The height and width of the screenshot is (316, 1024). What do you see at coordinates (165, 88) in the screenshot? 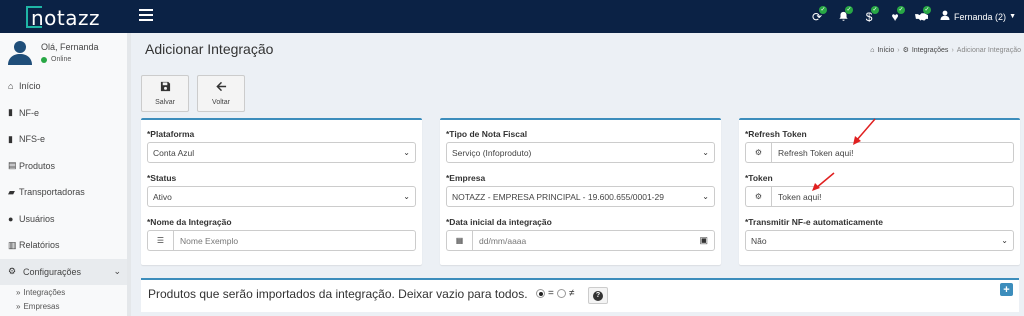
I see `floppy-disk-icon` at bounding box center [165, 88].